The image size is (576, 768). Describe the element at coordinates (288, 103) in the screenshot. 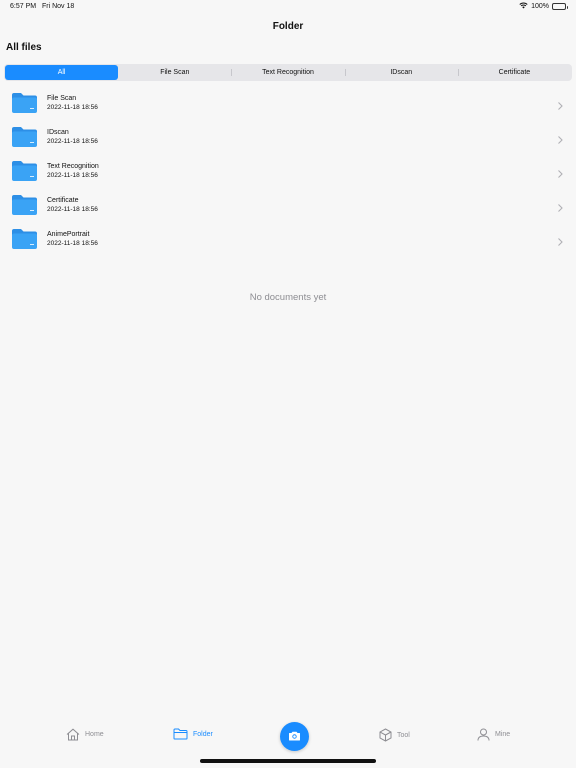

I see `folder-row: File Scan 2022-11-18 18:56` at that location.